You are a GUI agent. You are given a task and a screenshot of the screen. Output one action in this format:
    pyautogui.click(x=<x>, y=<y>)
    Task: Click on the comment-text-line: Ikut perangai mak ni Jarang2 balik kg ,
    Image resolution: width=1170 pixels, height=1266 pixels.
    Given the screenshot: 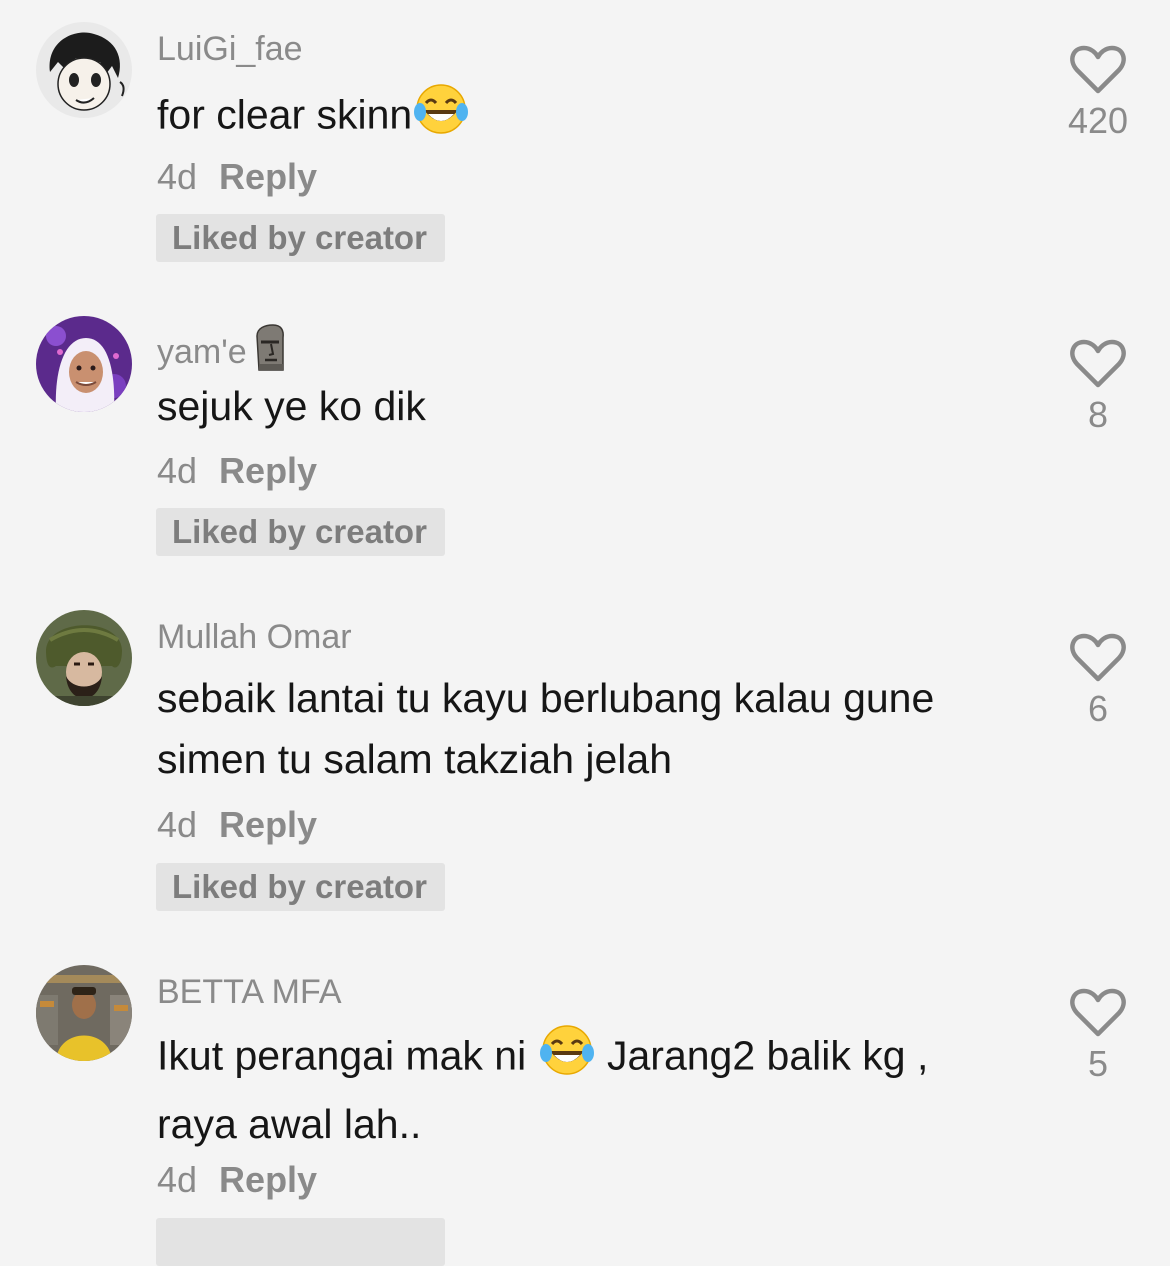 What is the action you would take?
    pyautogui.click(x=597, y=1058)
    